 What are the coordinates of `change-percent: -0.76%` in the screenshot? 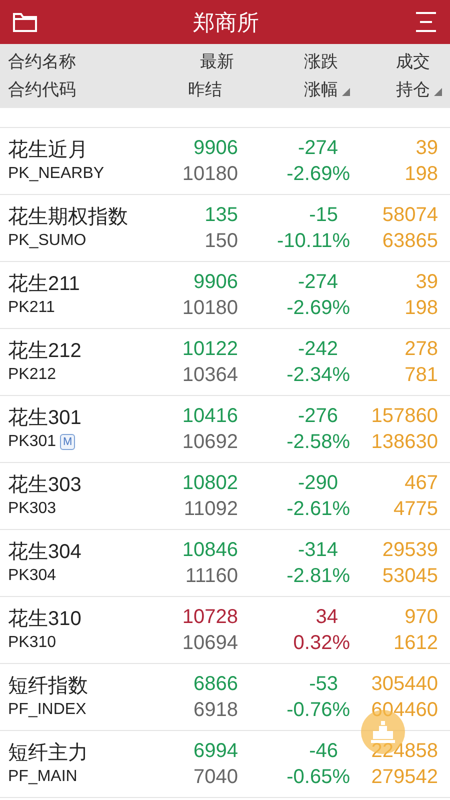 It's located at (318, 710).